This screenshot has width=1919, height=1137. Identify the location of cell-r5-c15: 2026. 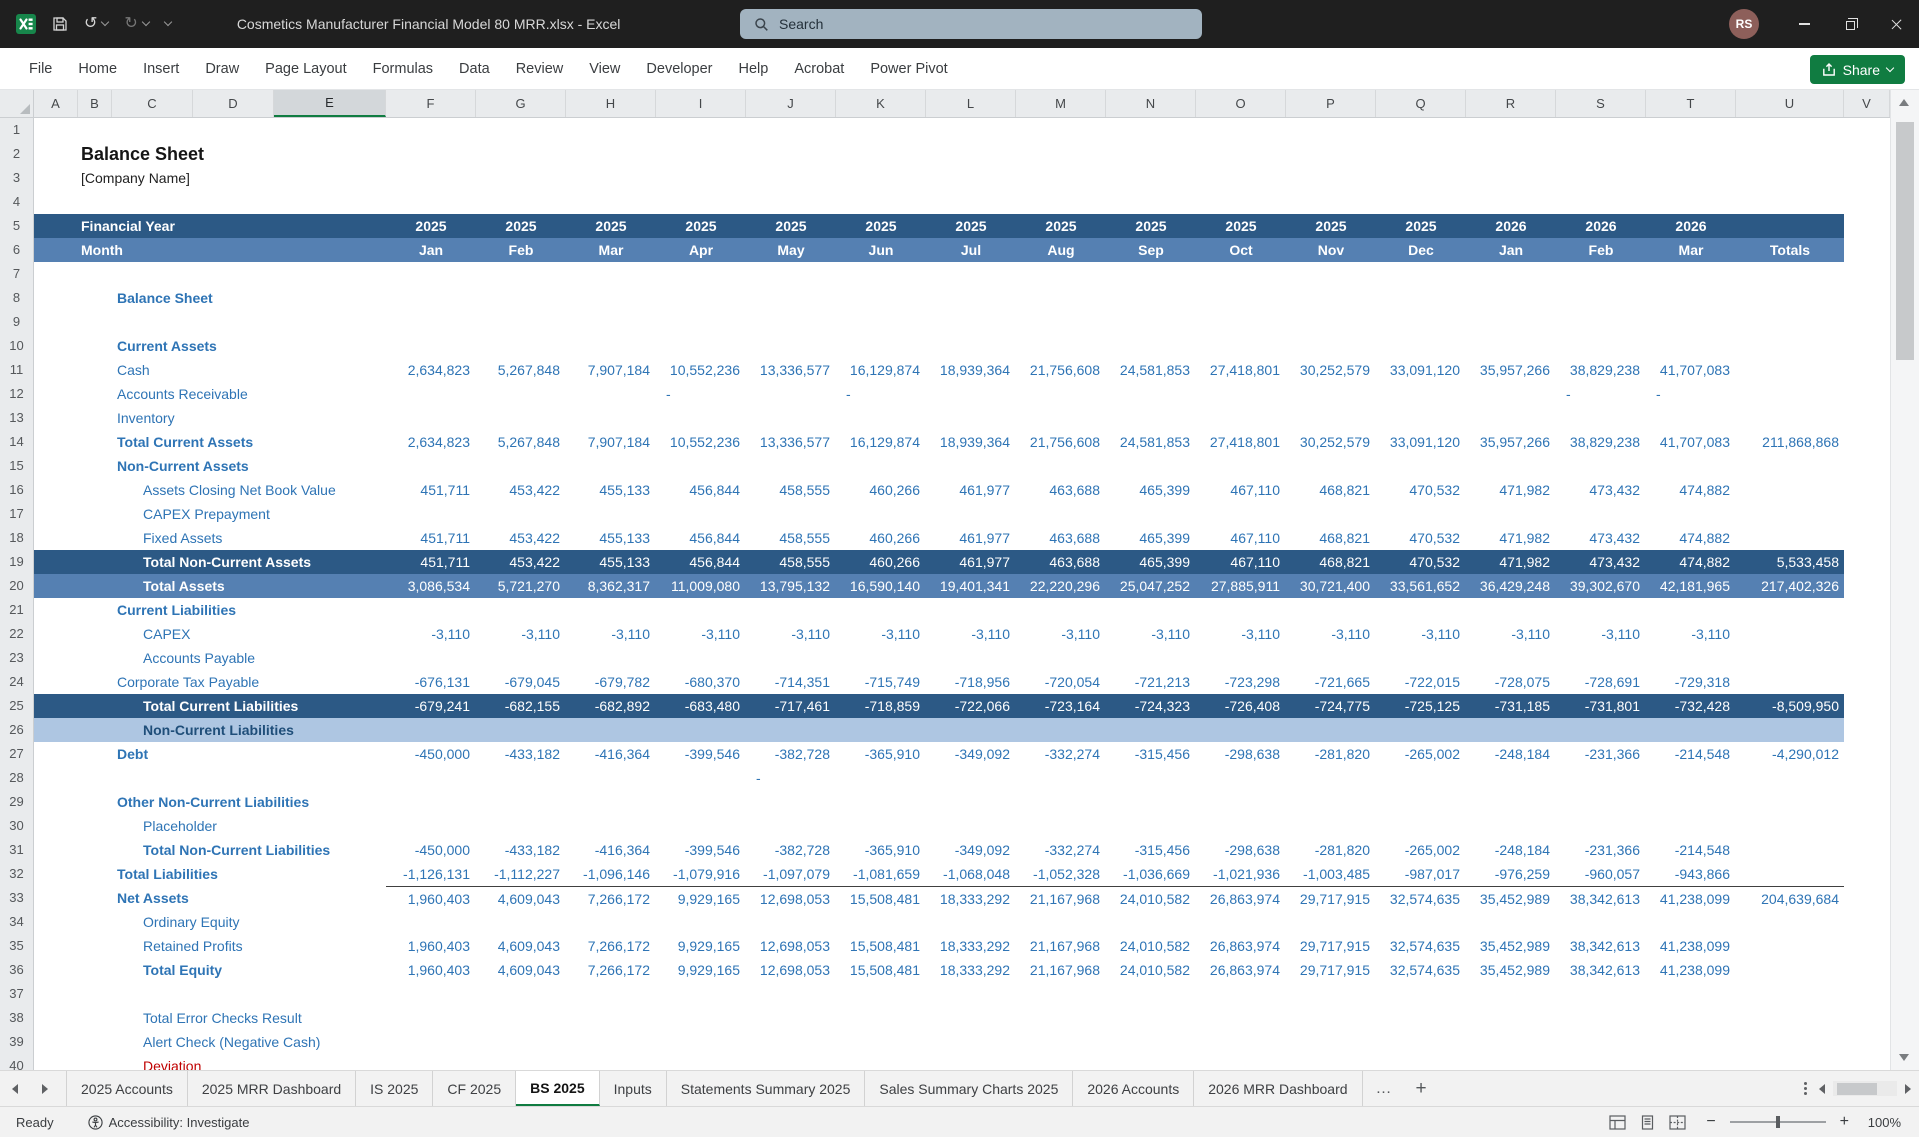
(1691, 226).